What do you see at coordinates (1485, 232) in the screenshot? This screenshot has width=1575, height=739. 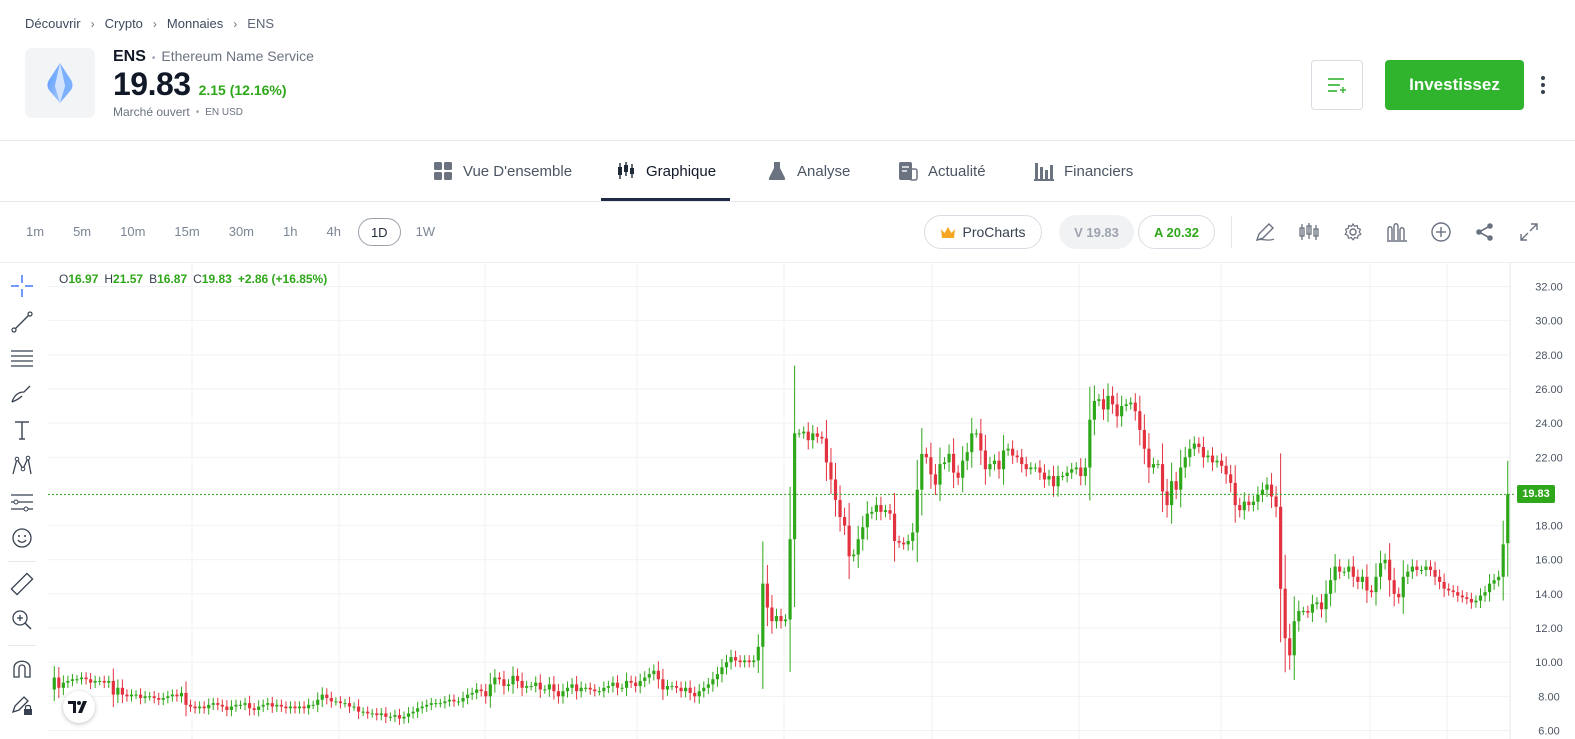 I see `share-icon` at bounding box center [1485, 232].